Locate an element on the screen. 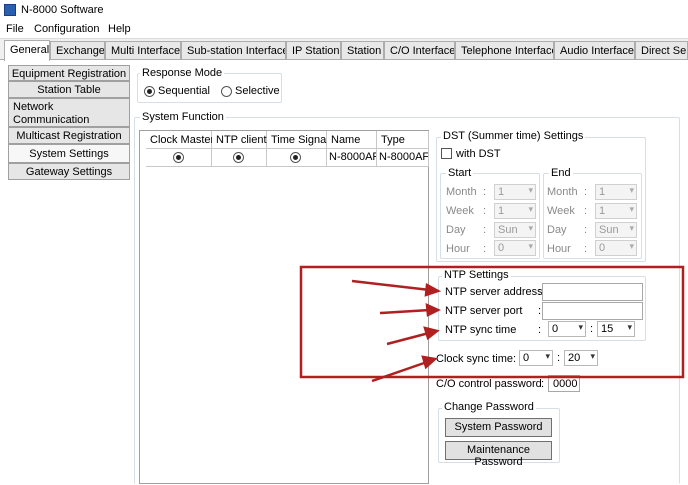 Image resolution: width=688 pixels, height=485 pixels. highlight-box is located at coordinates (492, 322).